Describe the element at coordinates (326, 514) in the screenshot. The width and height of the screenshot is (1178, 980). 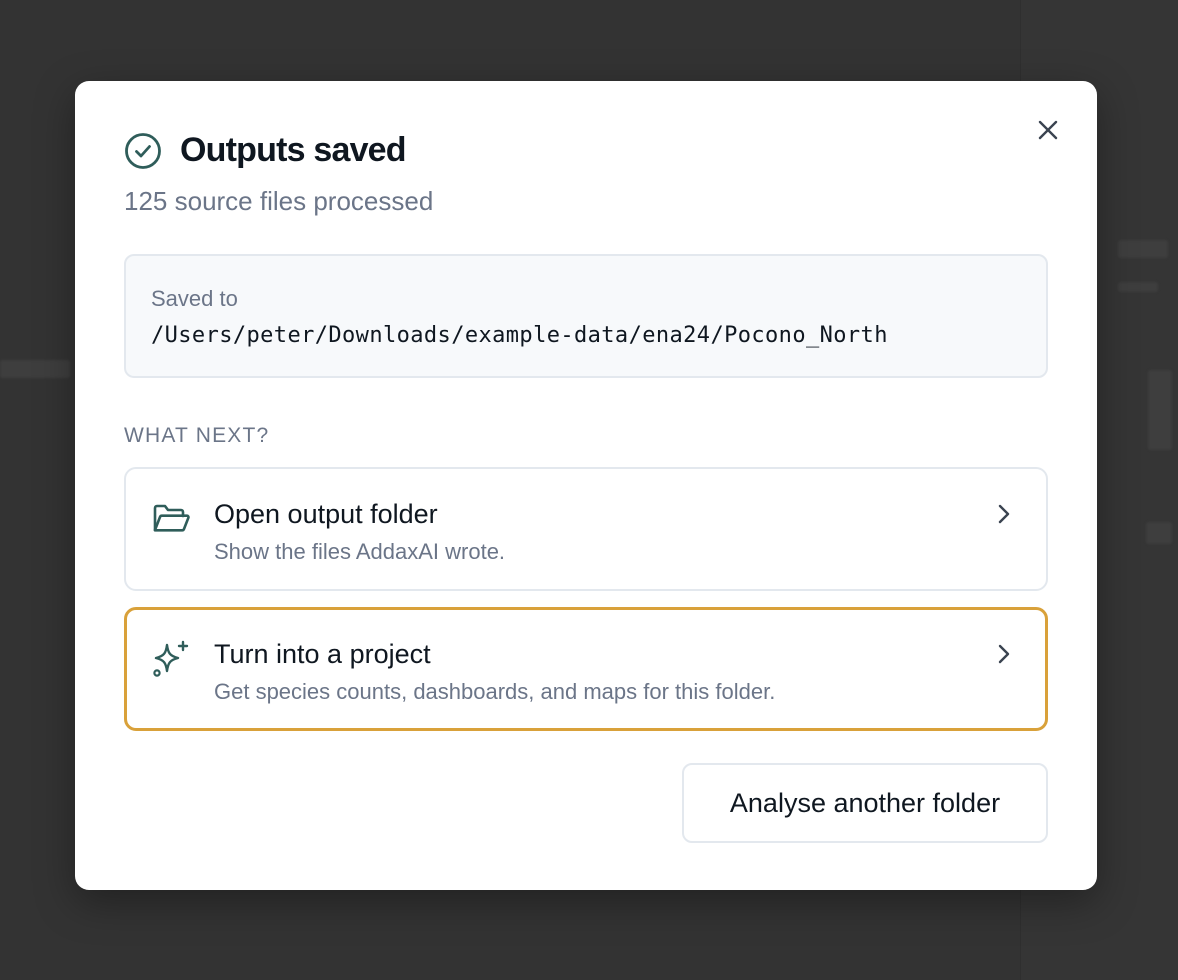
I see `option-title: Open output folder` at that location.